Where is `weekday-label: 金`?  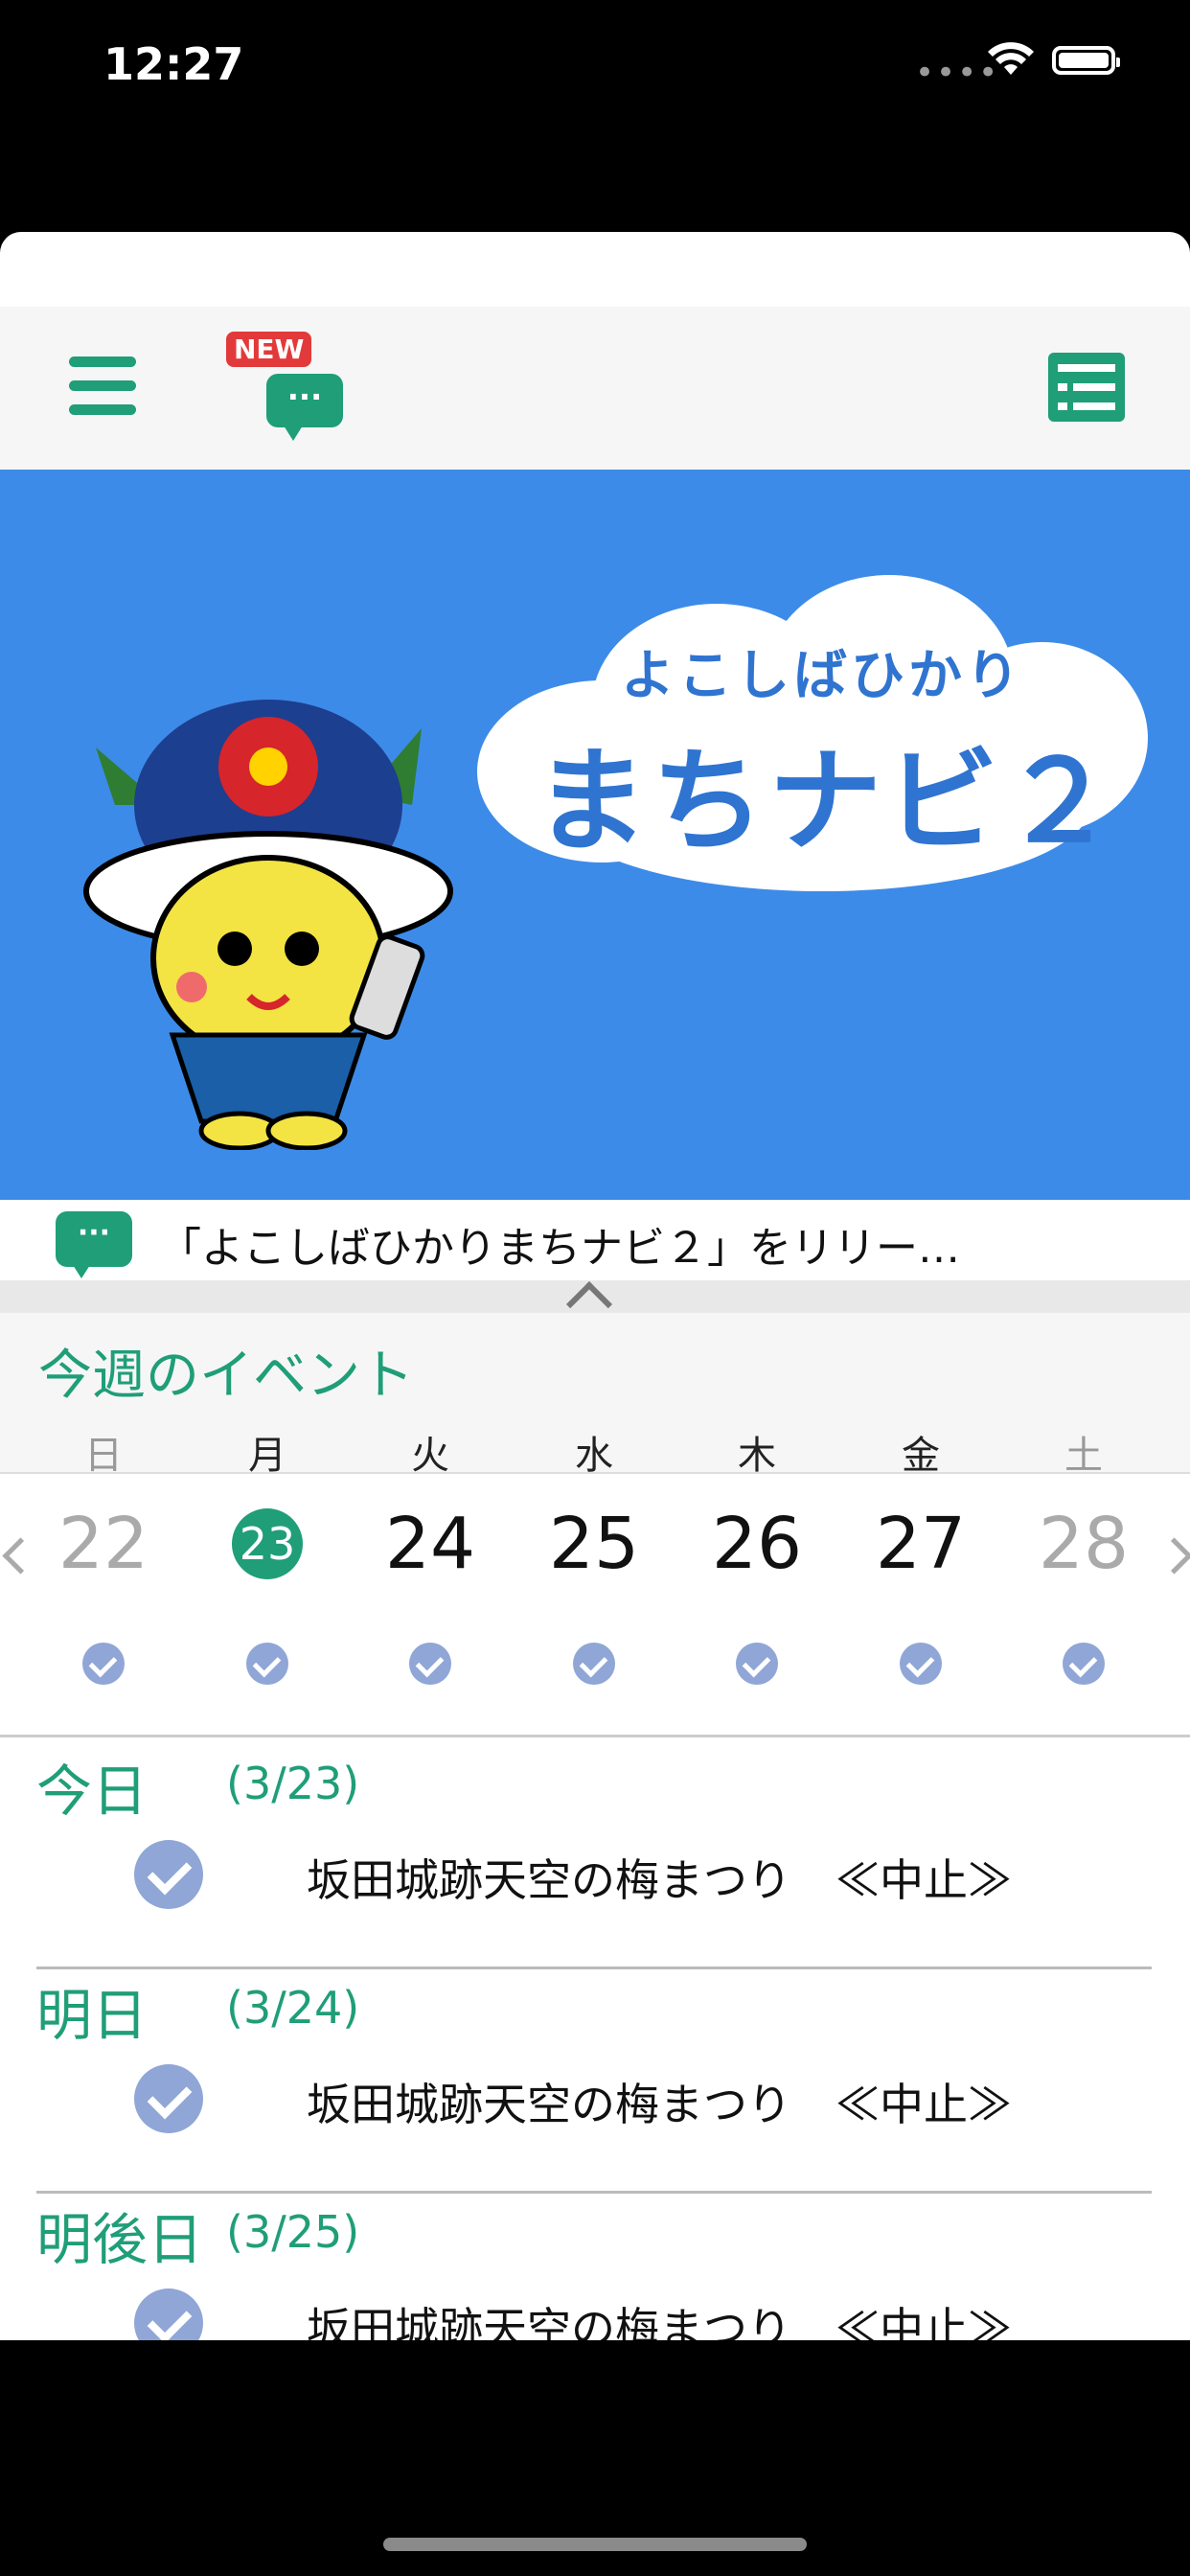 weekday-label: 金 is located at coordinates (921, 1456).